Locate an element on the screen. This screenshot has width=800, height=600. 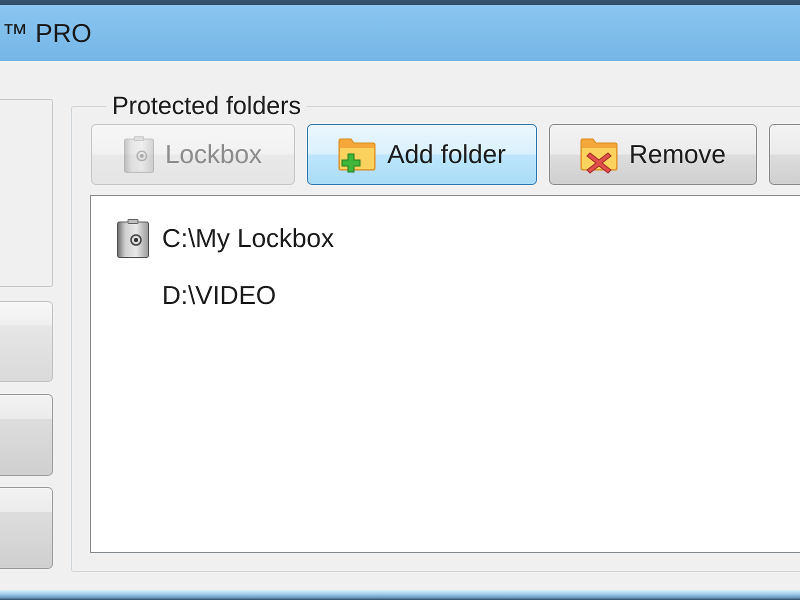
folder-path: D:\VIDEO is located at coordinates (219, 296).